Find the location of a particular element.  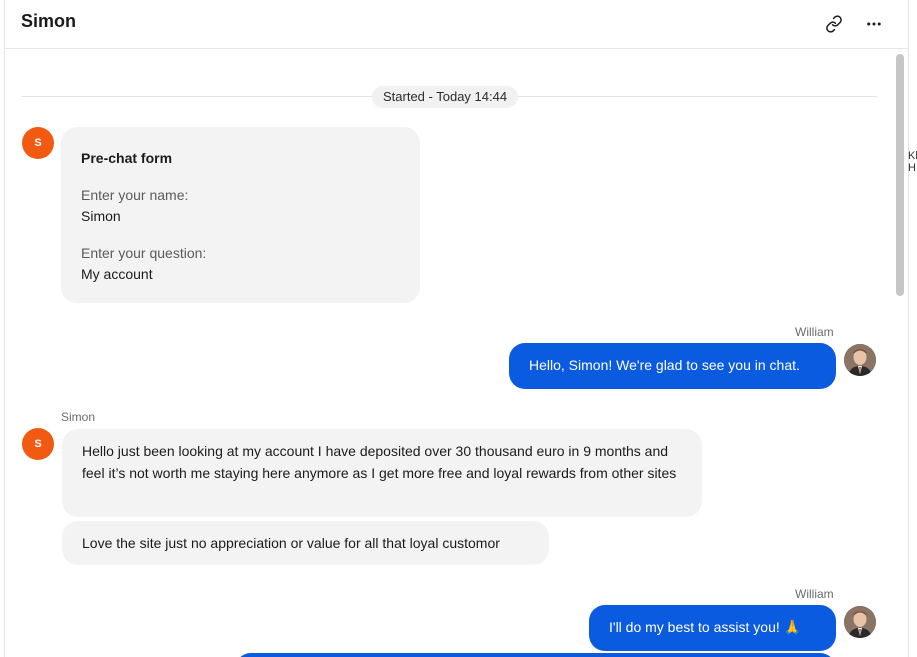

agent-message-partial is located at coordinates (535, 655).